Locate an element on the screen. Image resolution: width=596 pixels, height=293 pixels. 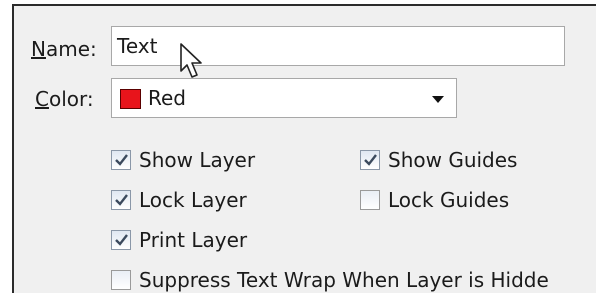
color-select: Red is located at coordinates (284, 98).